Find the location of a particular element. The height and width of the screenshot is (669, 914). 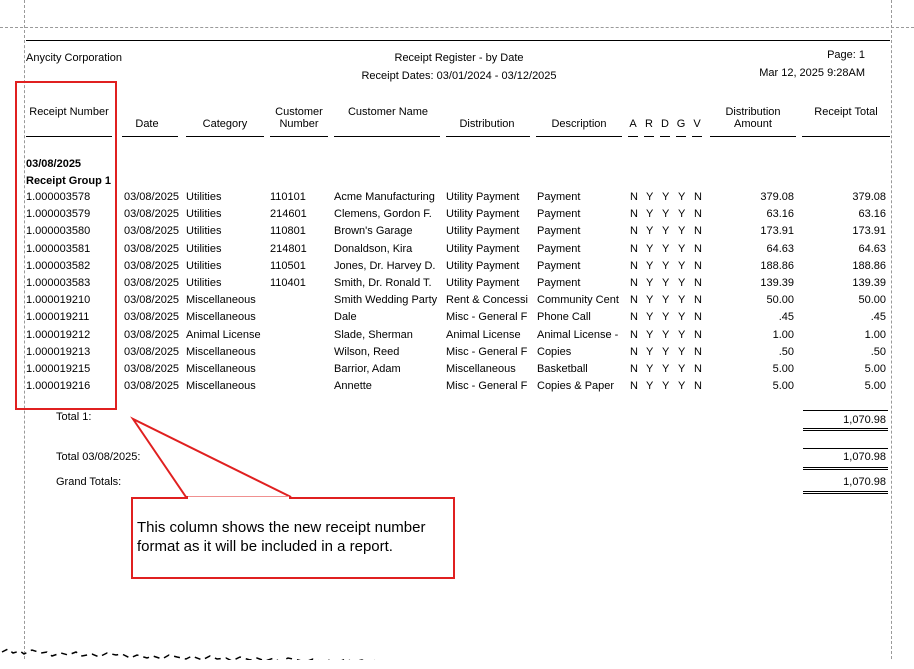

callout-join is located at coordinates (238, 498).